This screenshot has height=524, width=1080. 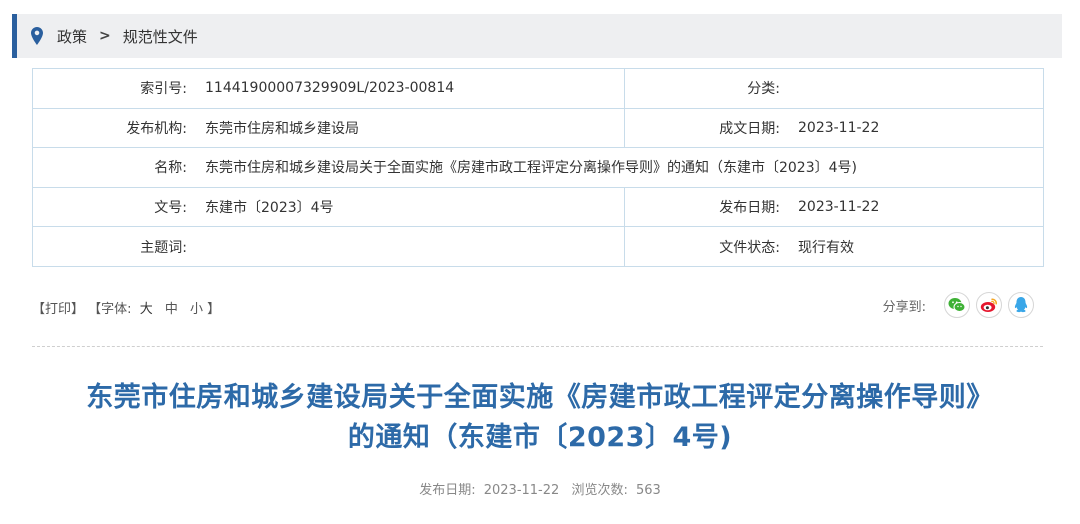 I want to click on breadcrumb-item-policy: 政策, so click(x=72, y=36).